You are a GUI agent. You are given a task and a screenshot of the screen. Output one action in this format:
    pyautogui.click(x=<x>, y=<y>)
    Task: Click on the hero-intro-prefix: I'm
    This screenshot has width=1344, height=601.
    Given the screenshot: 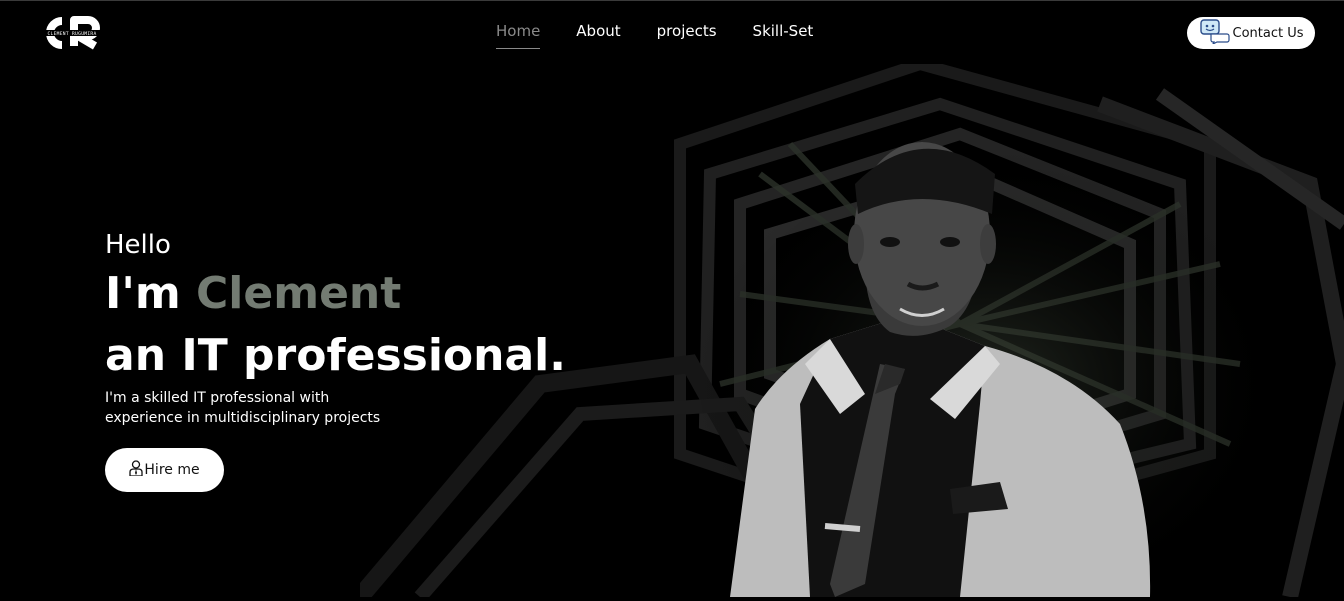 What is the action you would take?
    pyautogui.click(x=151, y=293)
    